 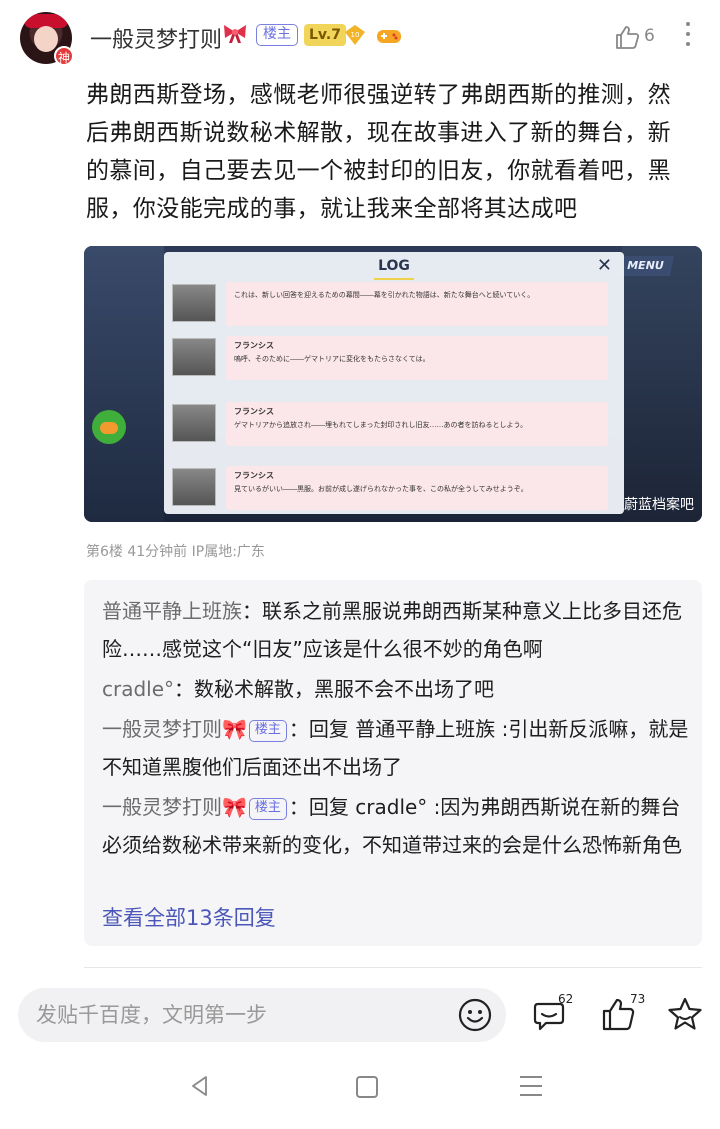 What do you see at coordinates (46, 39) in the screenshot?
I see `avatar-face` at bounding box center [46, 39].